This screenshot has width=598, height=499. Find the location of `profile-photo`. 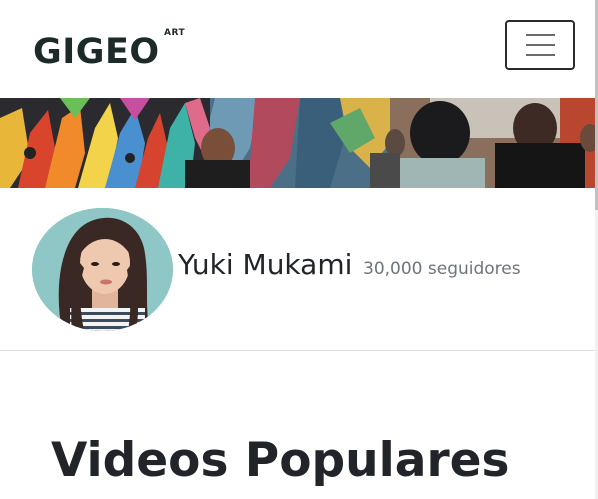

profile-photo is located at coordinates (102, 269).